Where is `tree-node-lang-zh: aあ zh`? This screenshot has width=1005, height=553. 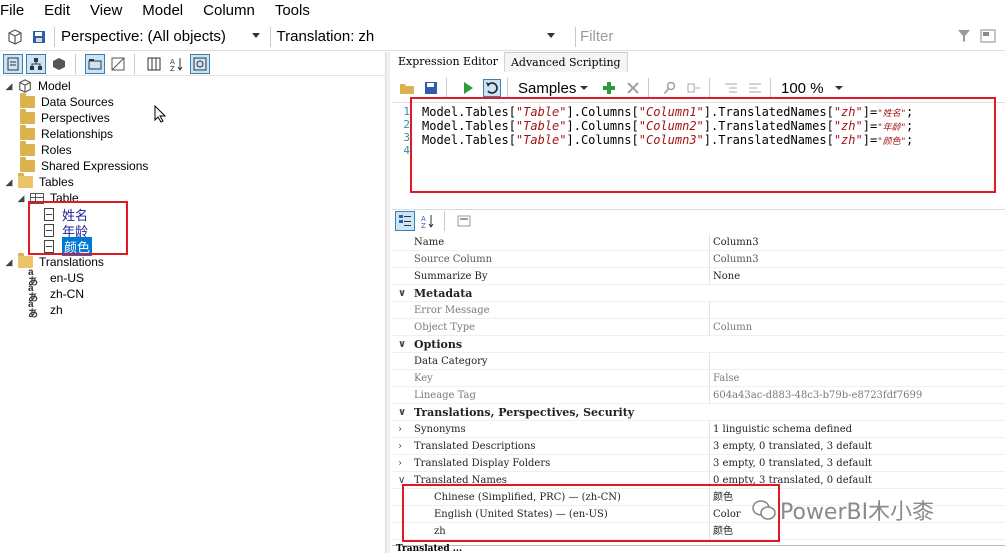 tree-node-lang-zh: aあ zh is located at coordinates (45, 309).